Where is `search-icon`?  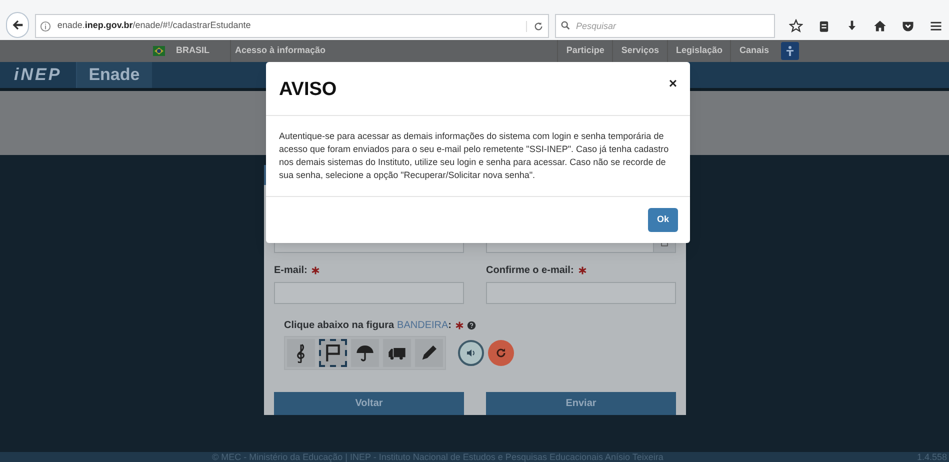 search-icon is located at coordinates (565, 25).